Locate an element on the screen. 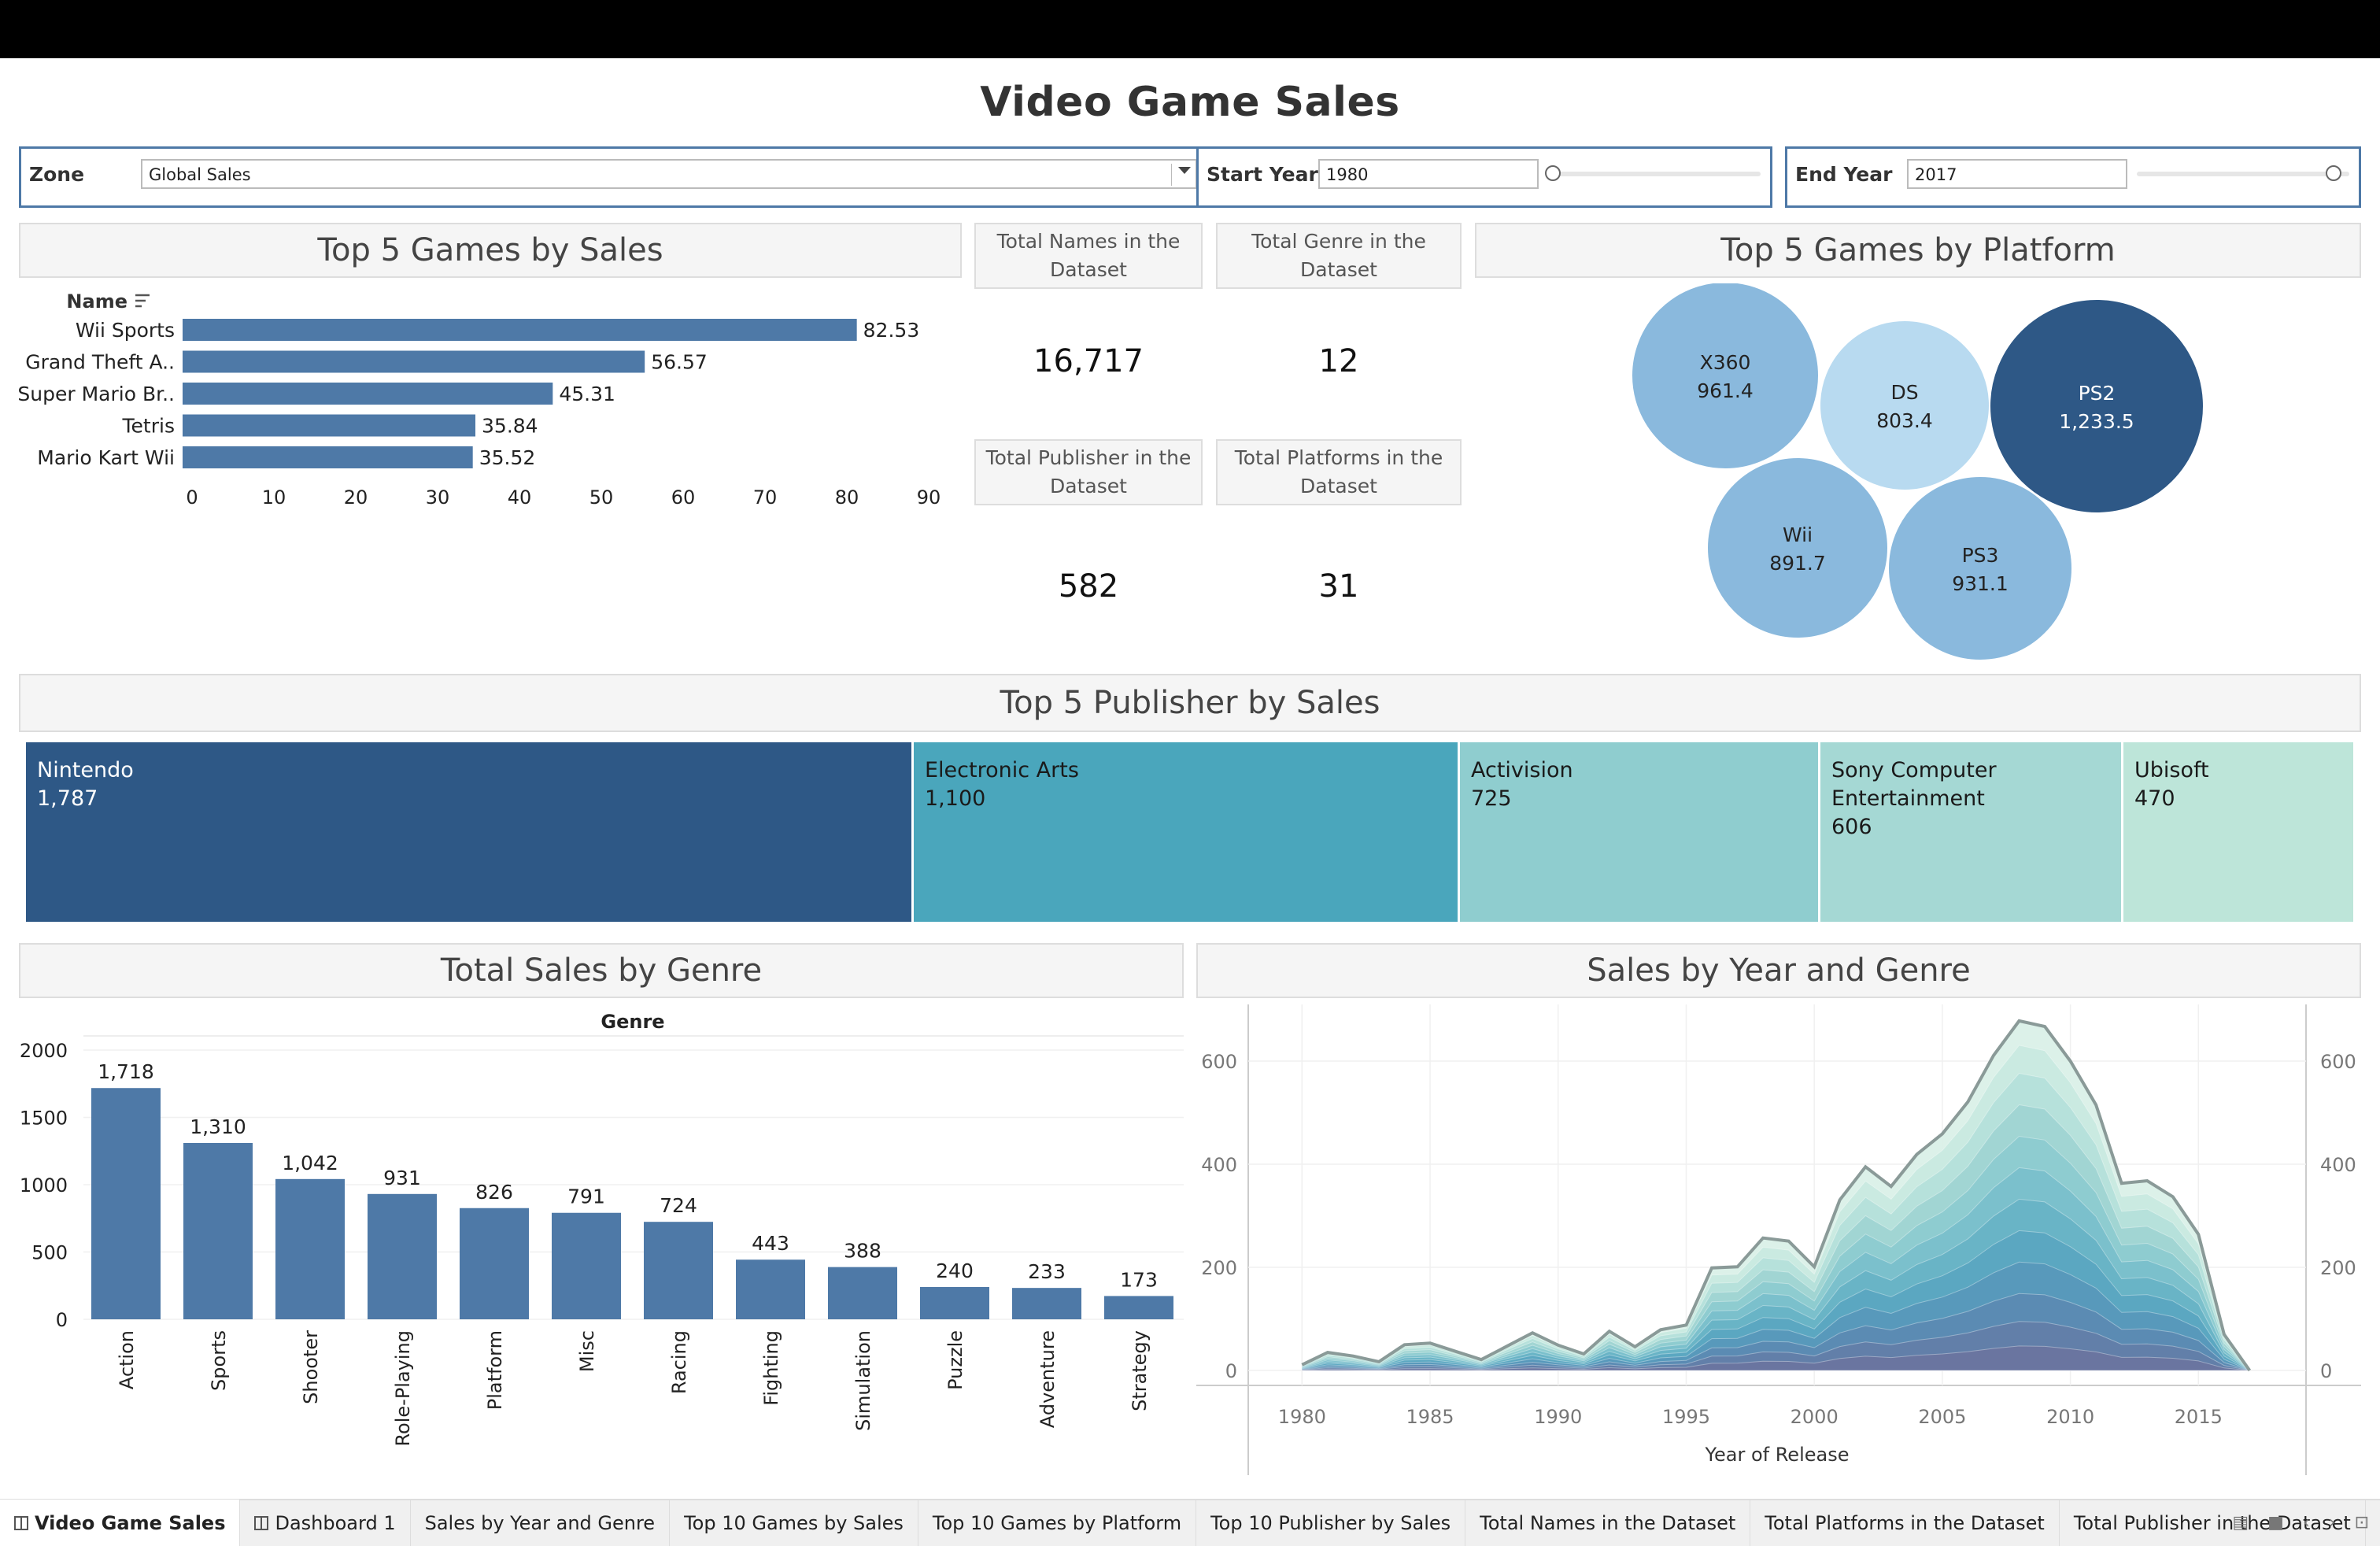 The height and width of the screenshot is (1546, 2380). dashboard-icon is located at coordinates (261, 1523).